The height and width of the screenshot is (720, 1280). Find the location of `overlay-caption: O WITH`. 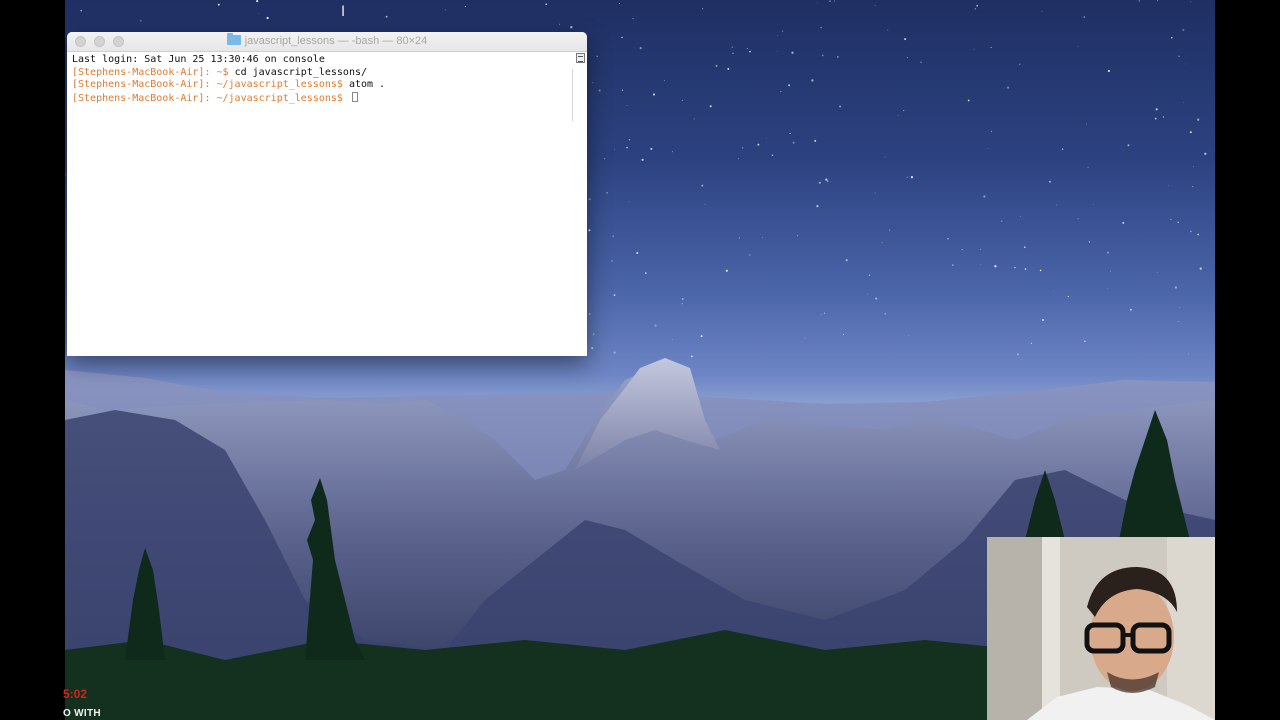

overlay-caption: O WITH is located at coordinates (82, 713).